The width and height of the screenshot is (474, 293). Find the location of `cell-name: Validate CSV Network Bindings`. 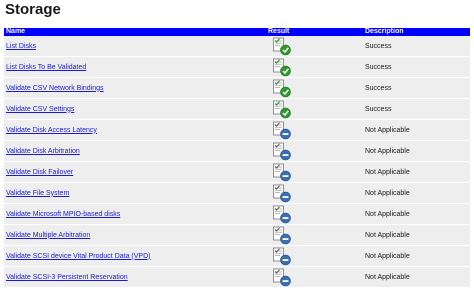

cell-name: Validate CSV Network Bindings is located at coordinates (135, 88).